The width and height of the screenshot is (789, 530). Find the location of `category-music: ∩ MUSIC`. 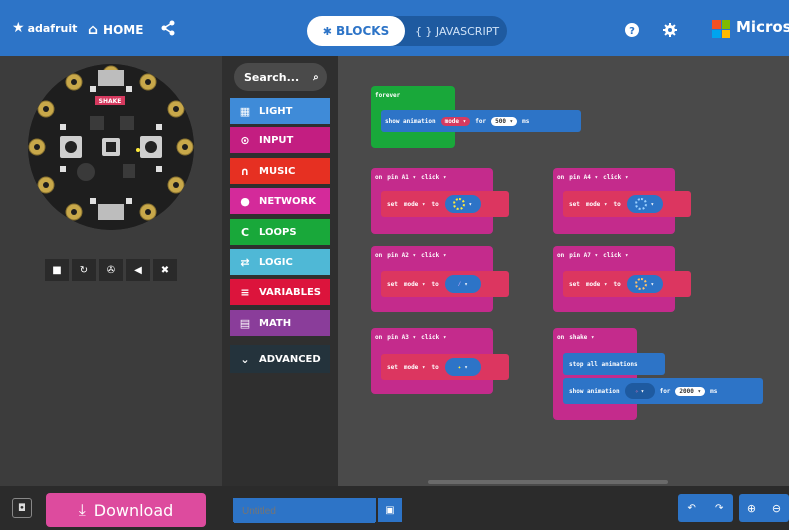

category-music: ∩ MUSIC is located at coordinates (280, 171).